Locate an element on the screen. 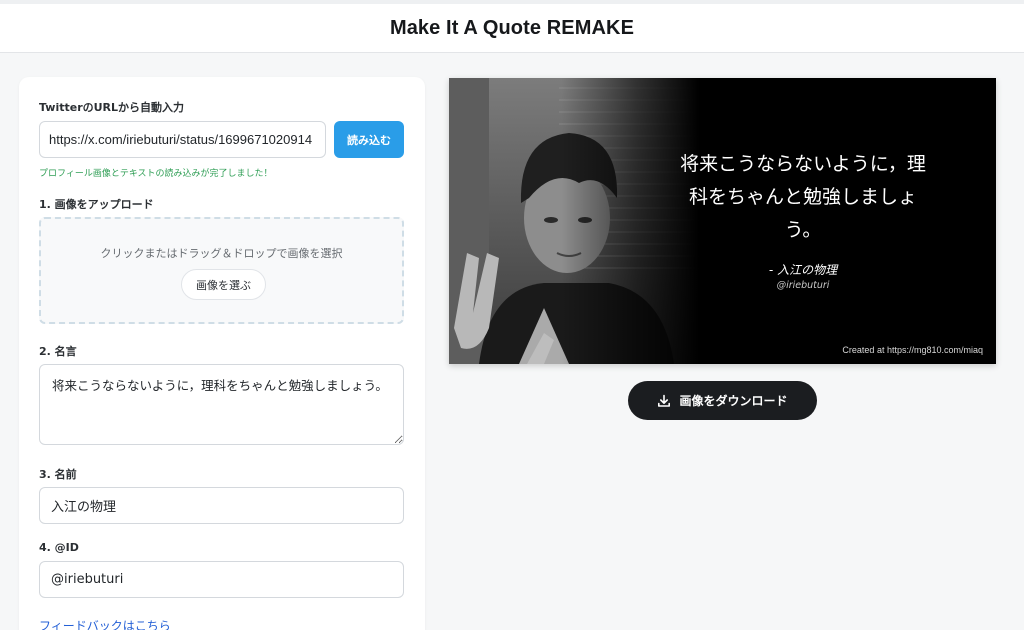  download-image-button: 画像をダウンロード is located at coordinates (722, 400).